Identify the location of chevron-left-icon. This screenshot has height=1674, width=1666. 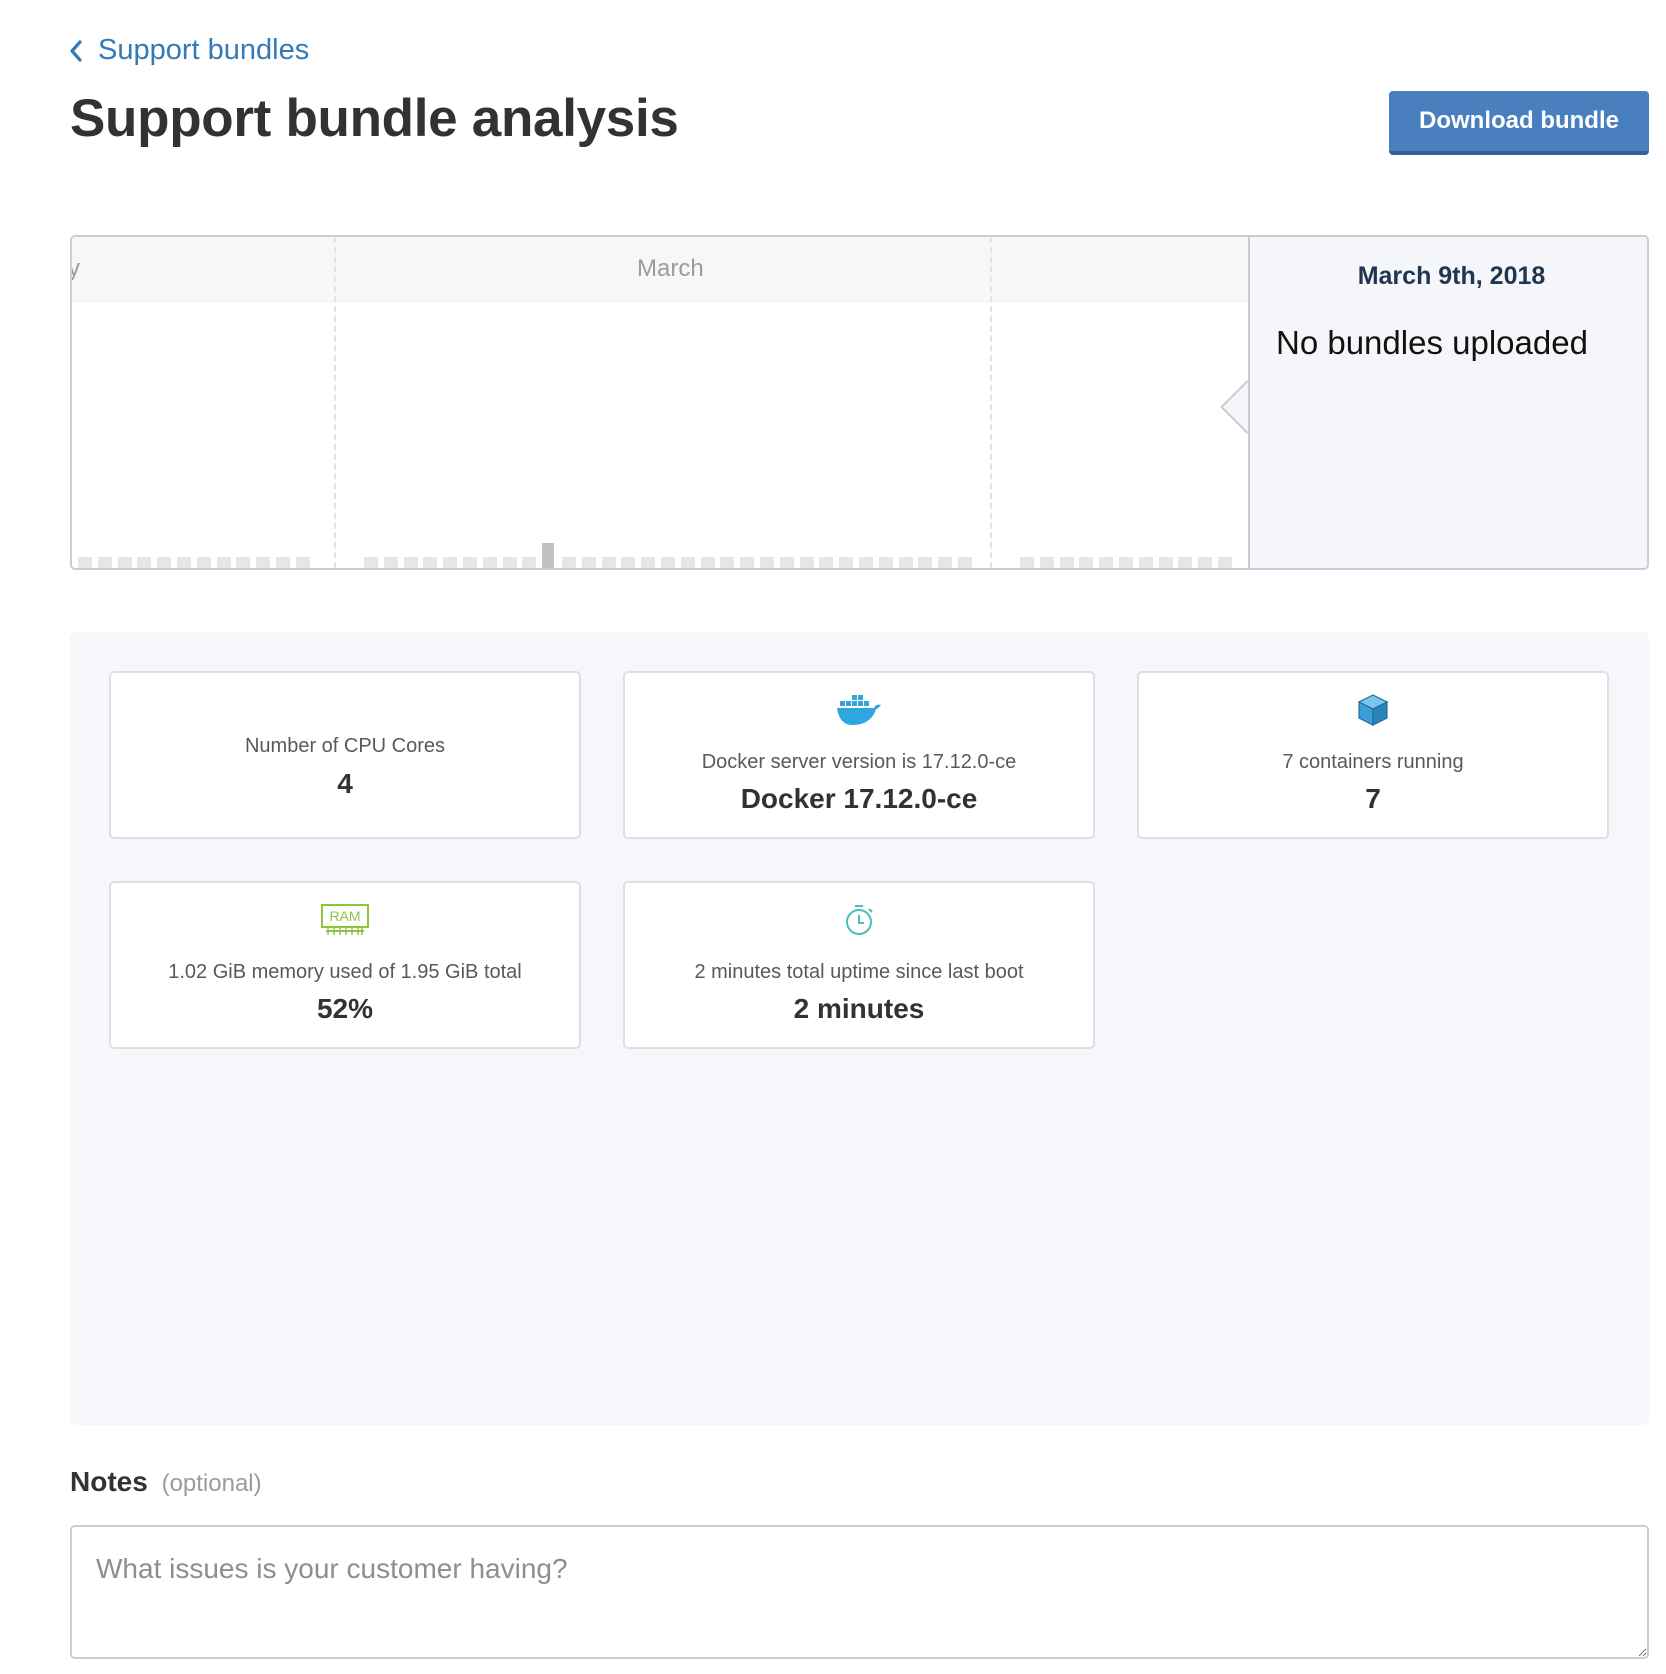
(76, 50).